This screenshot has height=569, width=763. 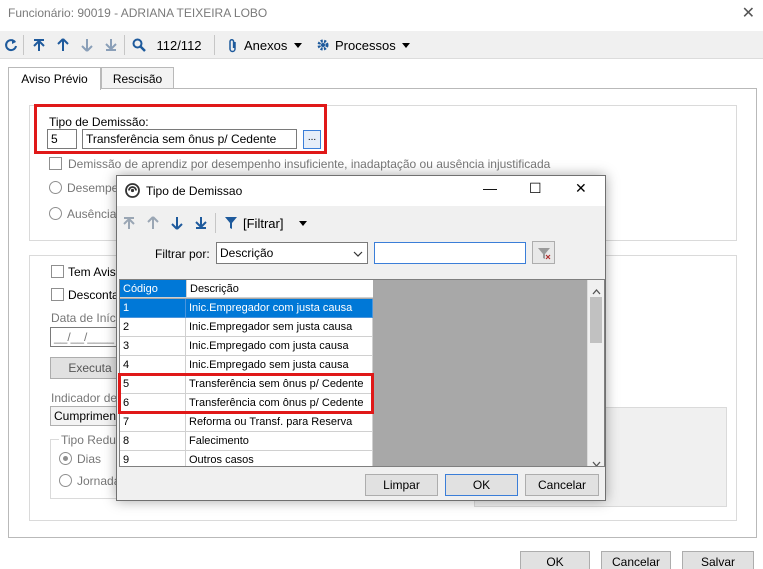 What do you see at coordinates (95, 272) in the screenshot?
I see `tem-aviso-label: Tem Aviso` at bounding box center [95, 272].